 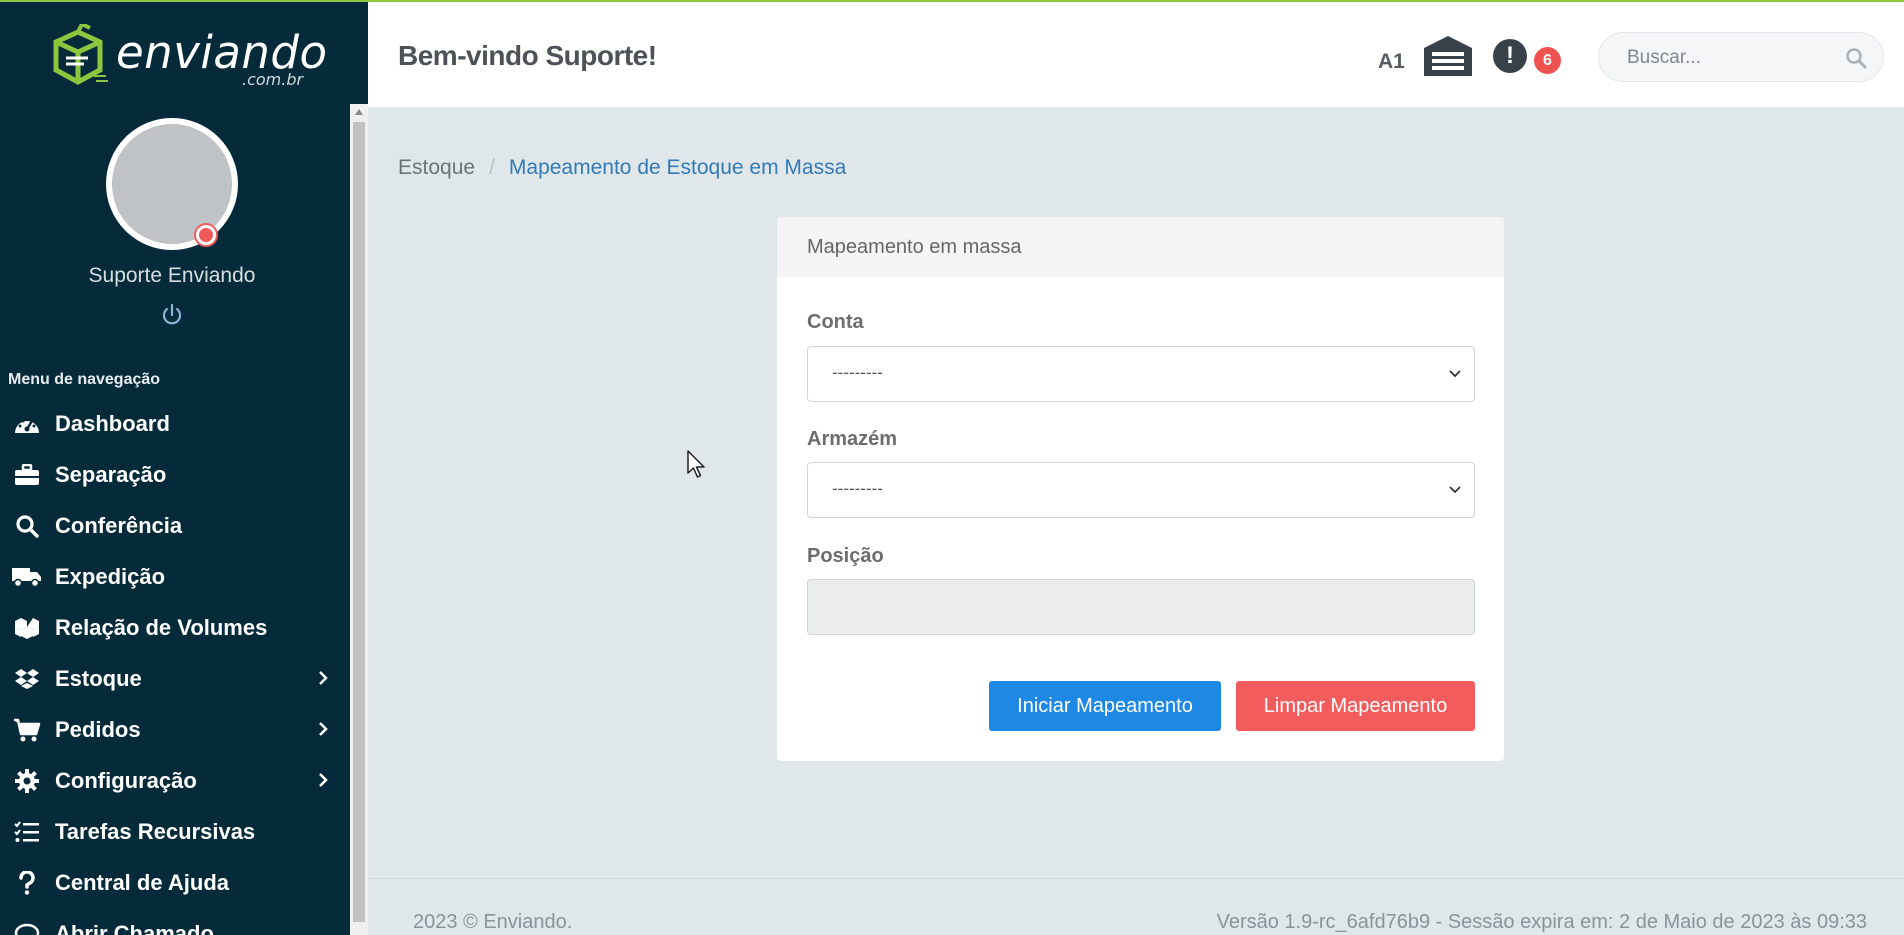 I want to click on question-icon, so click(x=27, y=883).